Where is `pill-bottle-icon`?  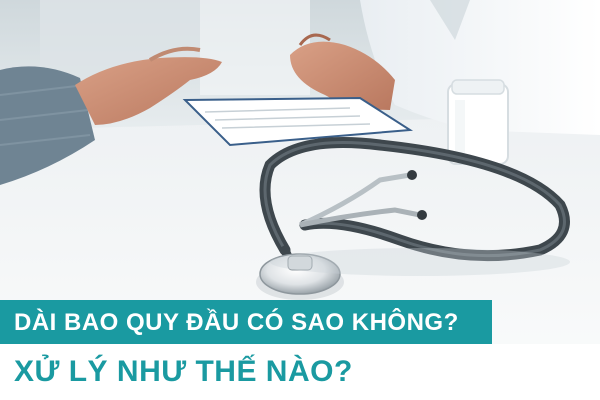
pill-bottle-icon is located at coordinates (478, 122).